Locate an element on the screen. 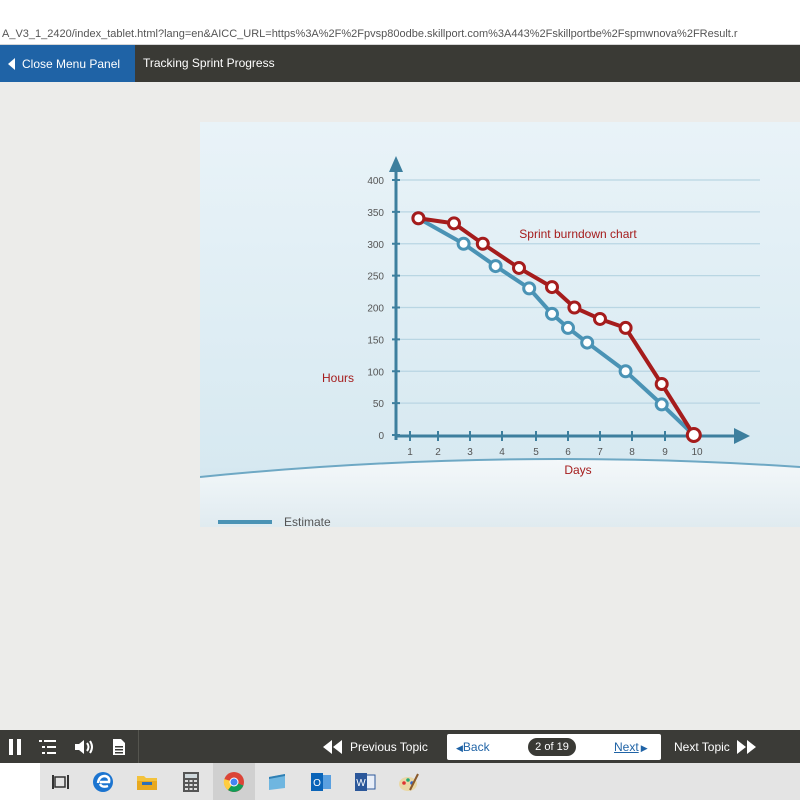  y-tick-label: 300 is located at coordinates (375, 245).